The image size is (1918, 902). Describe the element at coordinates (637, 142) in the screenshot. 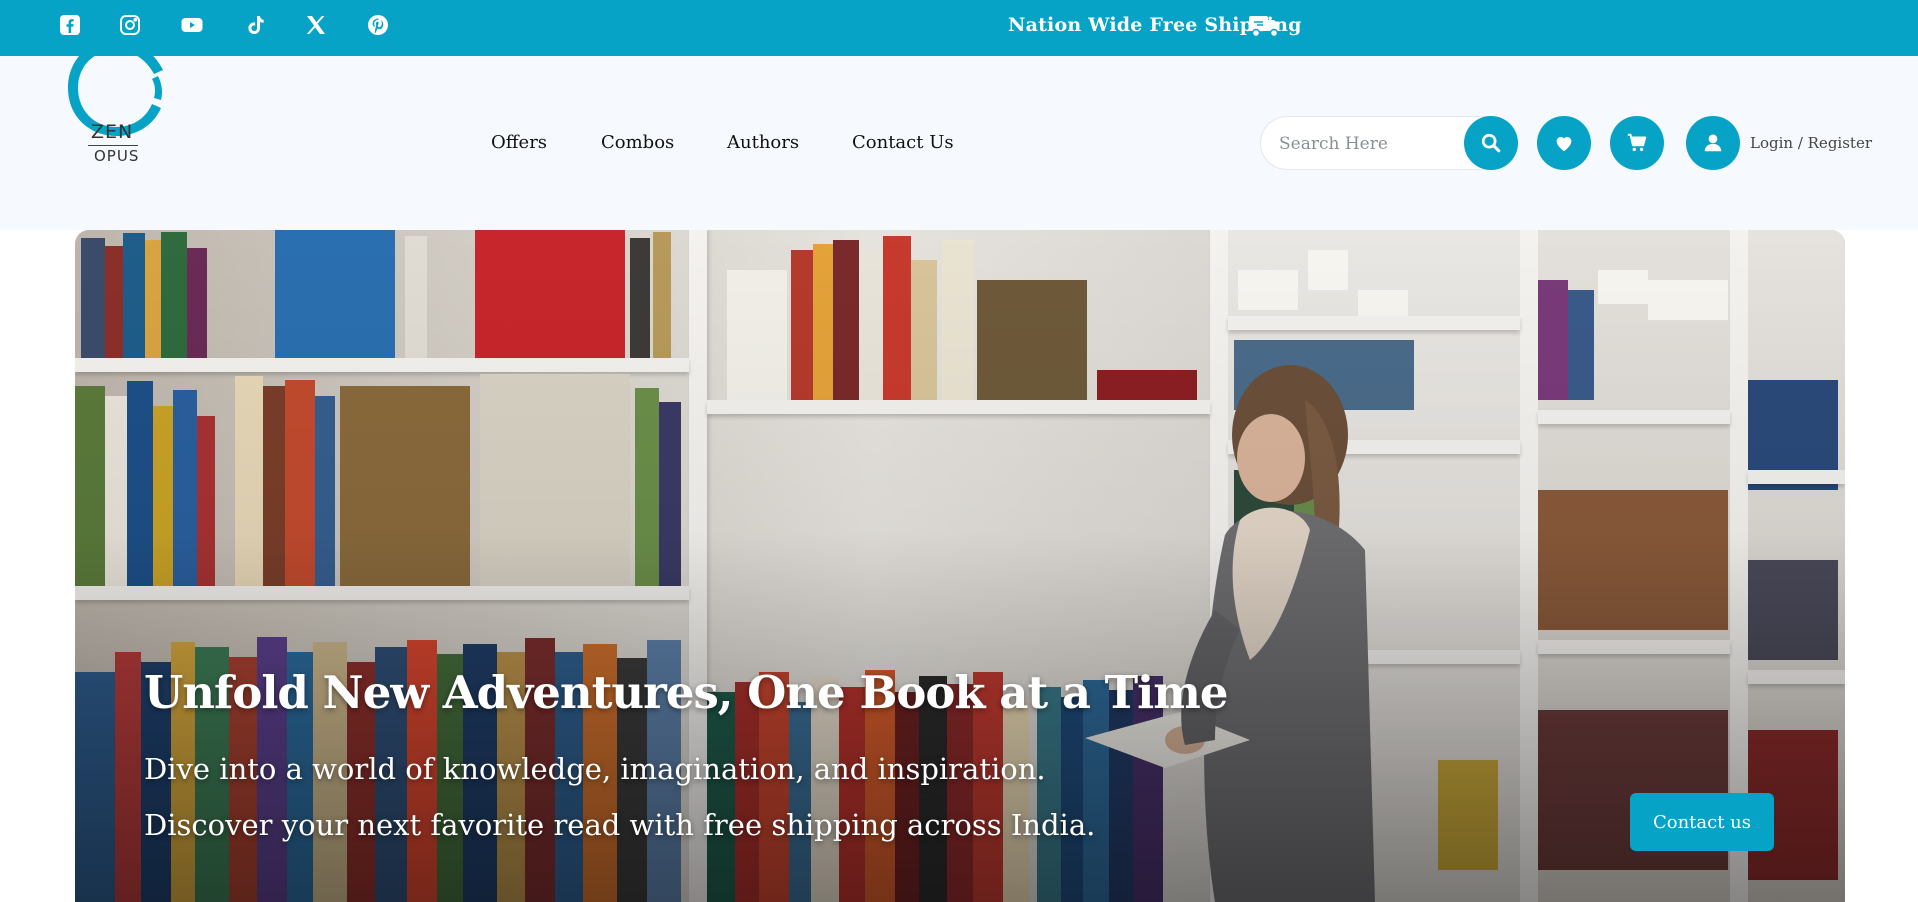

I see `nav-combos: Combos` at that location.